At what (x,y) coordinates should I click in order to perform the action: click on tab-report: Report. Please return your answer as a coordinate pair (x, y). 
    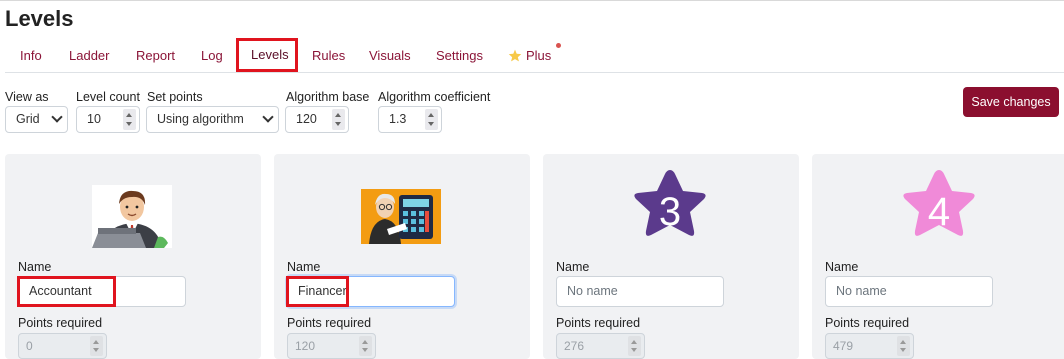
    Looking at the image, I should click on (155, 56).